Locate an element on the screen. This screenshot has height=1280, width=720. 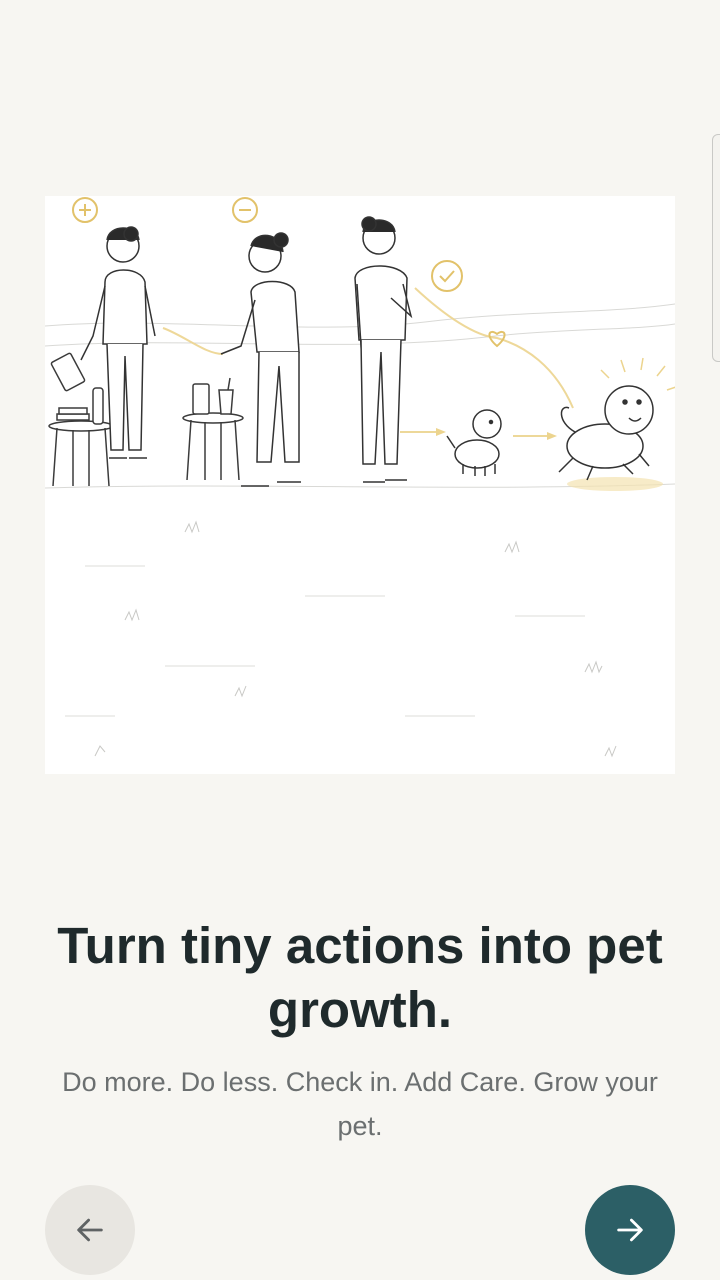
next-button is located at coordinates (630, 1230).